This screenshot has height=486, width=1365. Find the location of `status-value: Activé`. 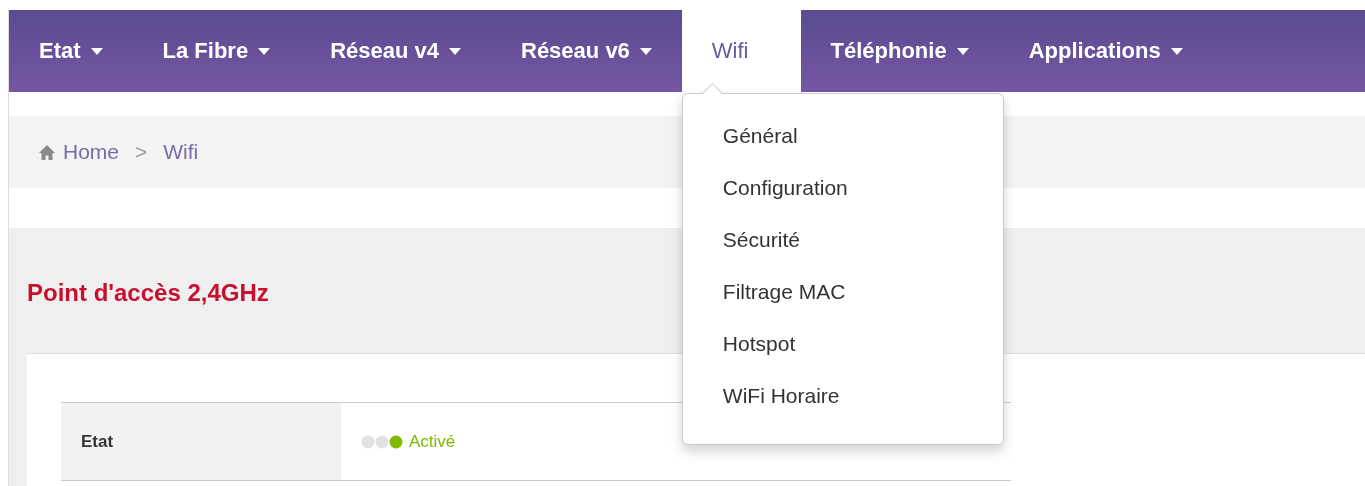

status-value: Activé is located at coordinates (432, 441).